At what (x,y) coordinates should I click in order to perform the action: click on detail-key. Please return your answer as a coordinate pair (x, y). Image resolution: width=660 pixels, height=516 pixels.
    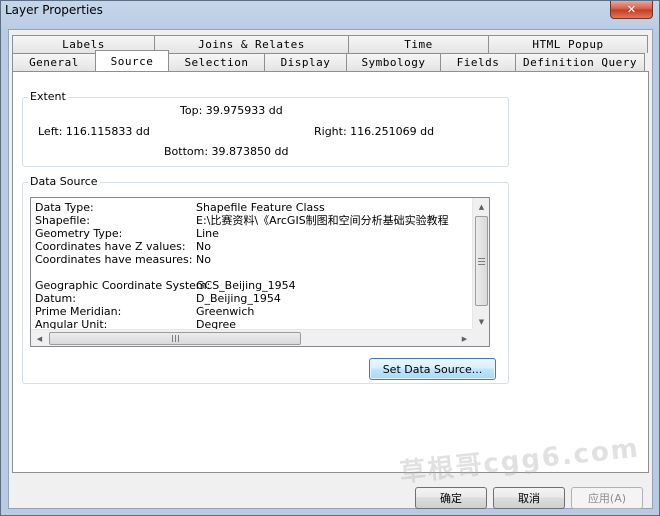
    Looking at the image, I should click on (113, 272).